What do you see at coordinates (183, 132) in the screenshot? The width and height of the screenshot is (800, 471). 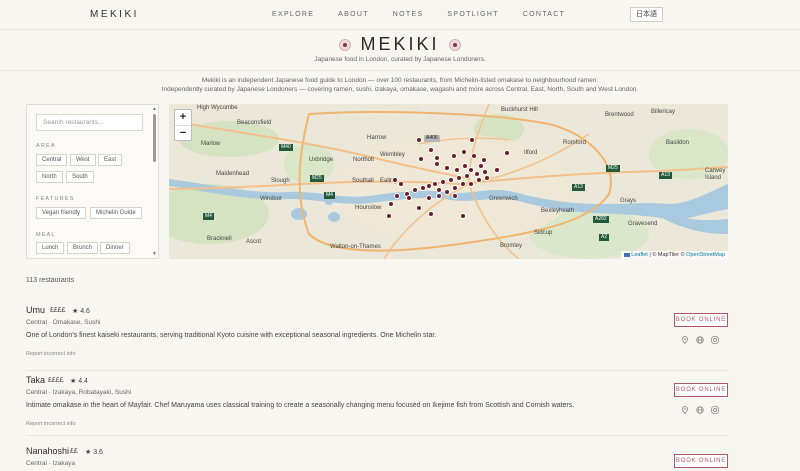 I see `zoom-out-button: −` at bounding box center [183, 132].